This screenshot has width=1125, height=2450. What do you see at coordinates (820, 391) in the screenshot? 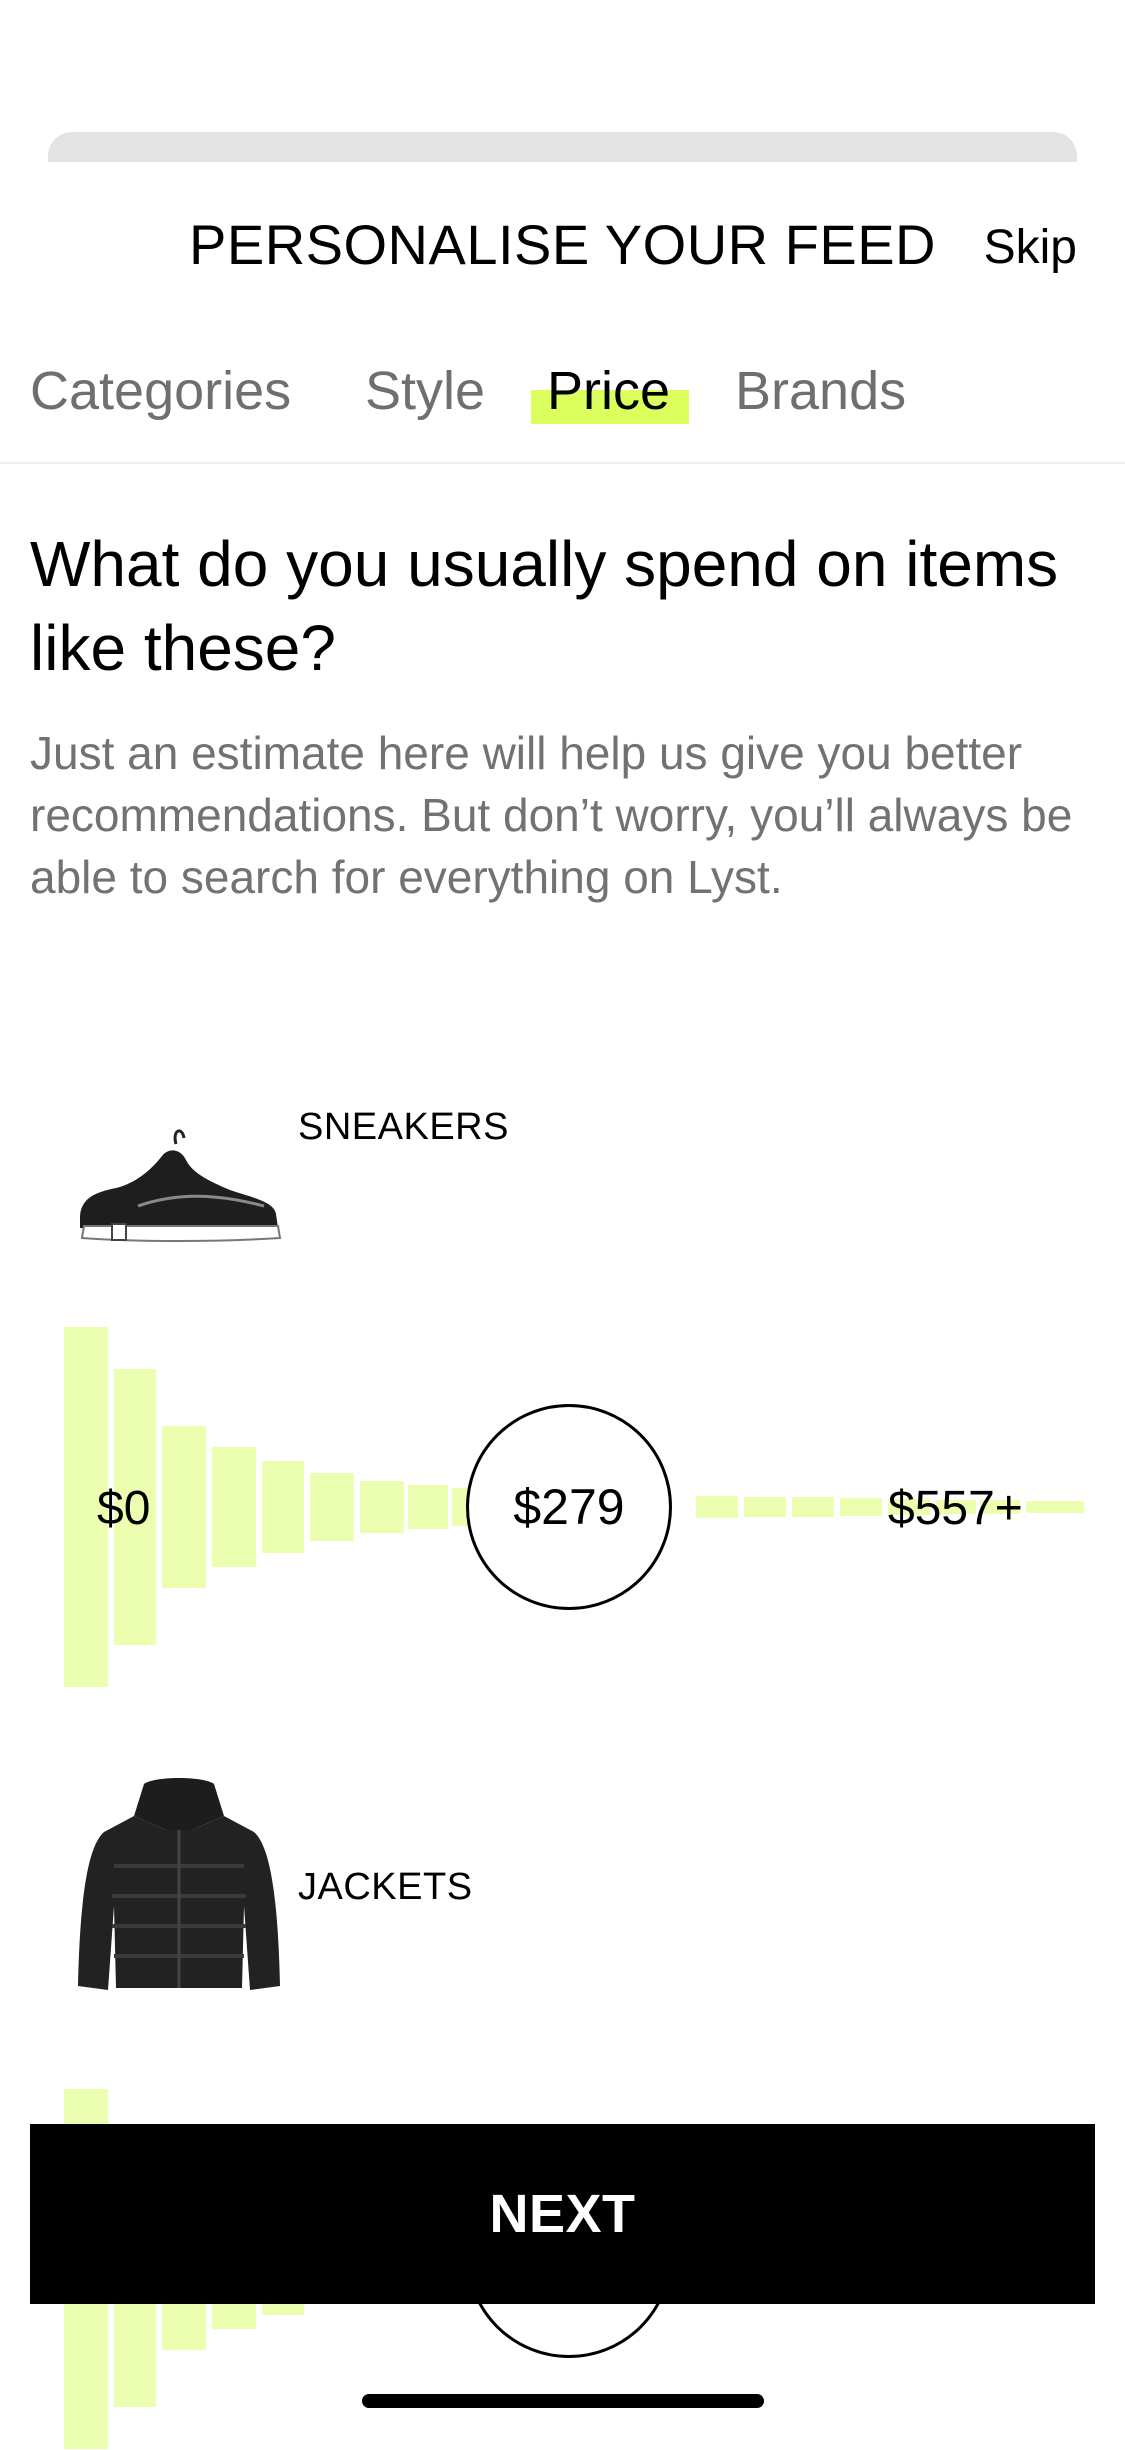
I see `tab-brands: Brands` at bounding box center [820, 391].